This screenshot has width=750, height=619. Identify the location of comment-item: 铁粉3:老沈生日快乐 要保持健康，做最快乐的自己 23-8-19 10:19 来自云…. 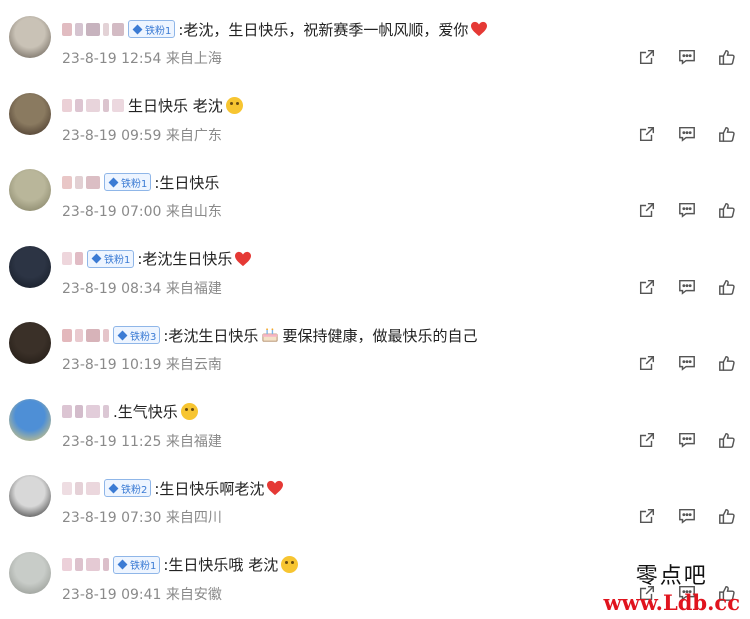
(375, 344).